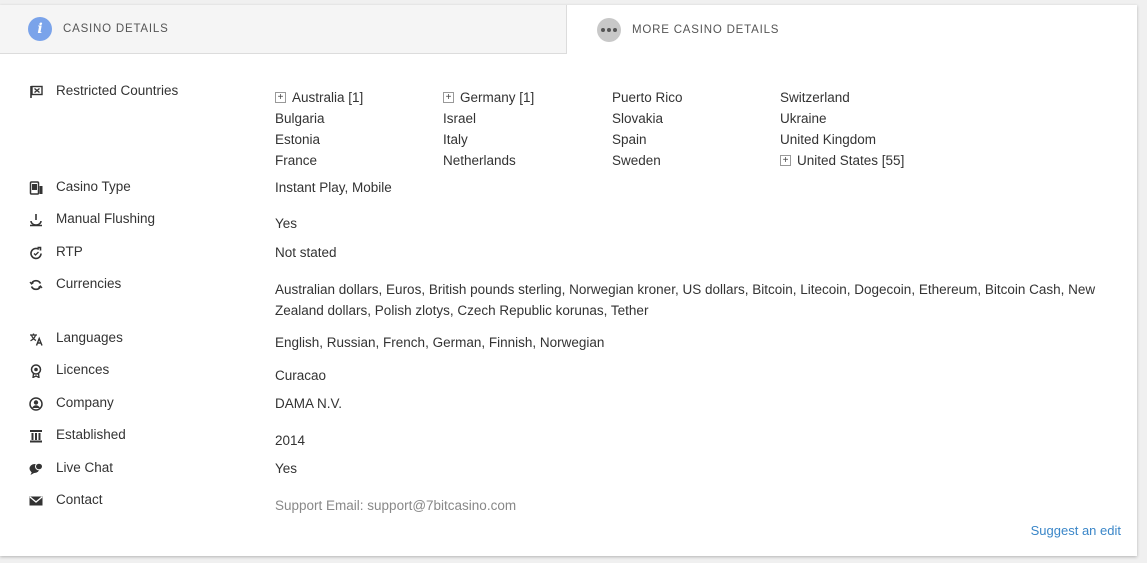 This screenshot has height=563, width=1147. Describe the element at coordinates (36, 501) in the screenshot. I see `envelope-icon` at that location.